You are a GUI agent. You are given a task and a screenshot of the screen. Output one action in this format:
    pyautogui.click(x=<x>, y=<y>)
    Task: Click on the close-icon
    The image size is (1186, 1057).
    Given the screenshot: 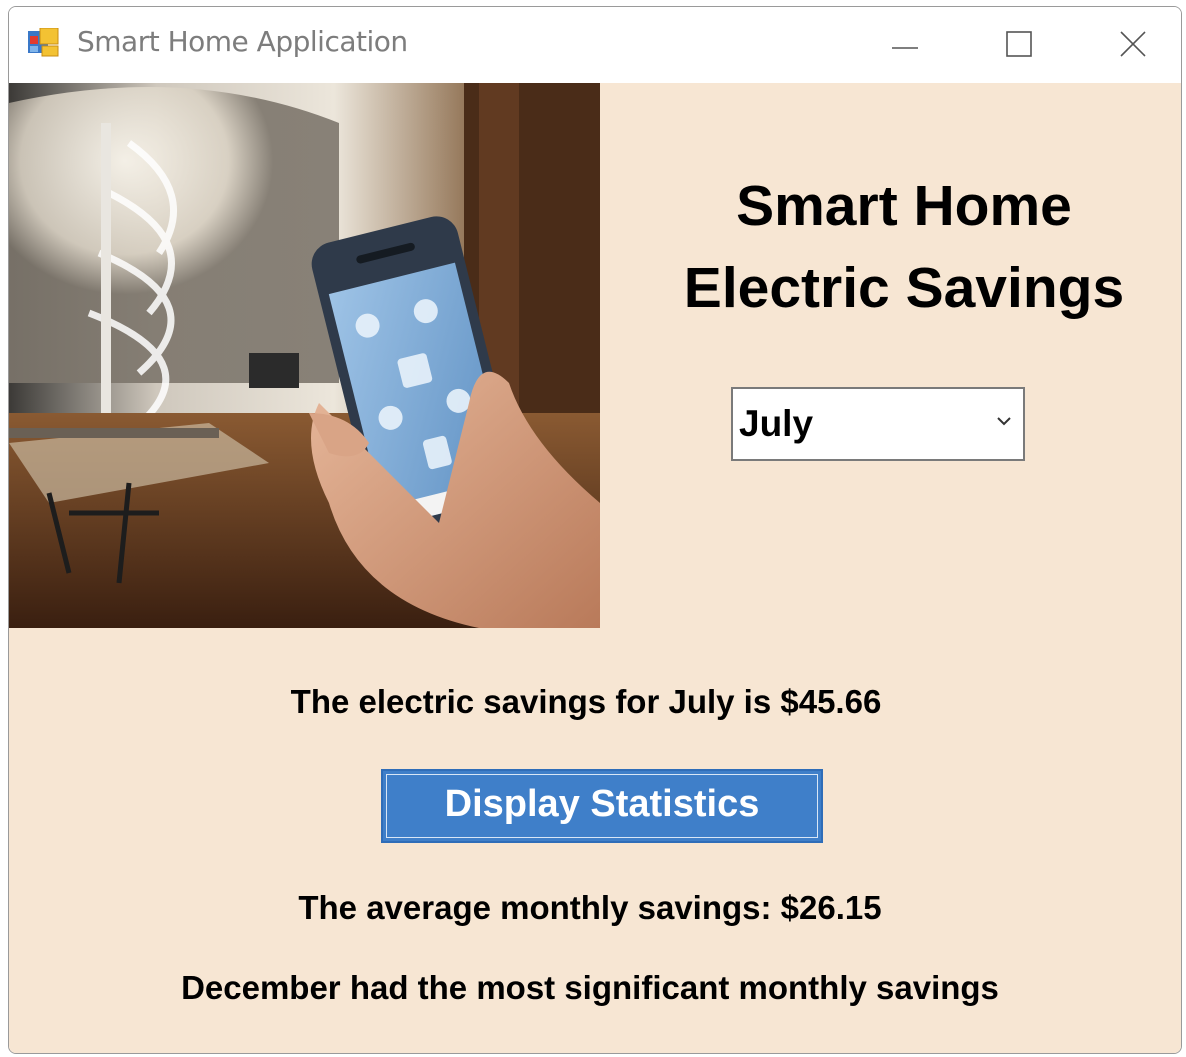 What is the action you would take?
    pyautogui.click(x=1133, y=44)
    